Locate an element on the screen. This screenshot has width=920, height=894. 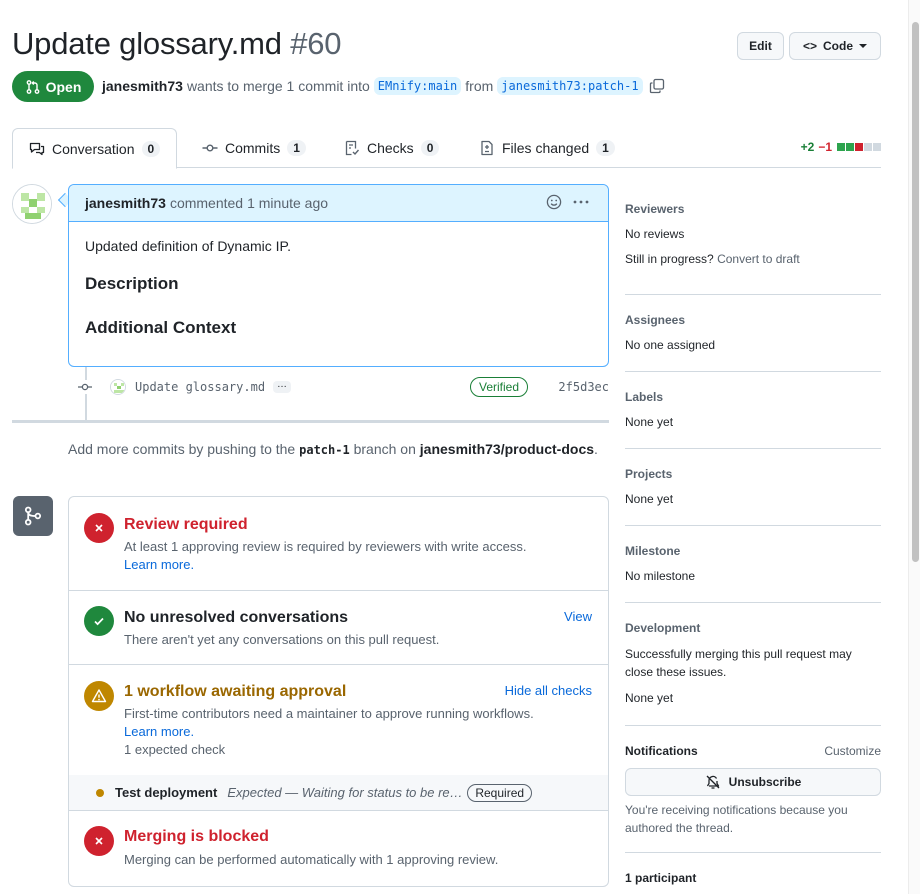
convert-to-draft-link: Convert to draft is located at coordinates (758, 259).